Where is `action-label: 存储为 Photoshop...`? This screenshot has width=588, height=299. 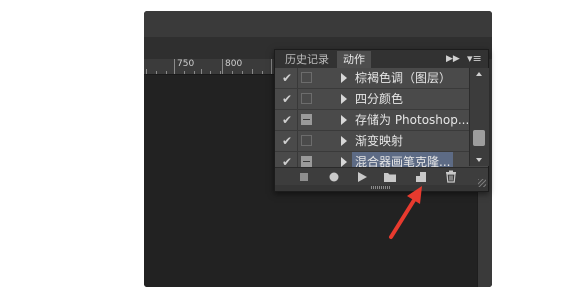 action-label: 存储为 Photoshop... is located at coordinates (412, 120).